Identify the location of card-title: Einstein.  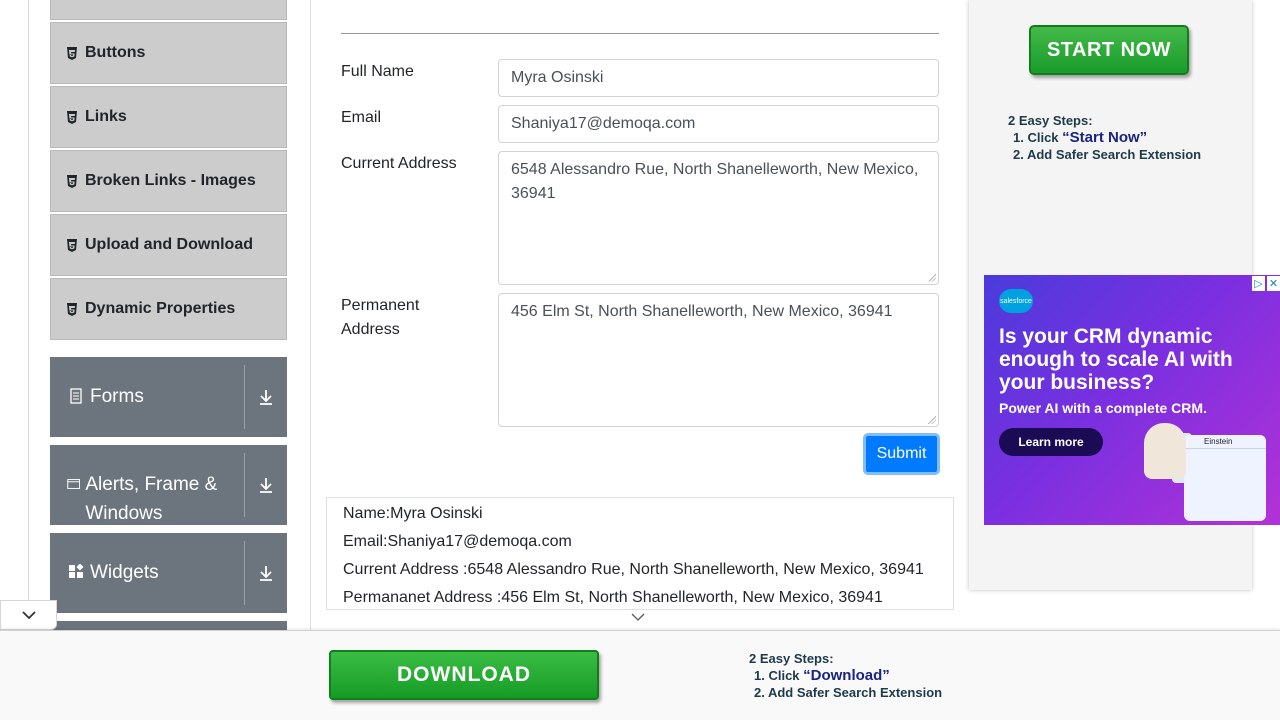
(1225, 442).